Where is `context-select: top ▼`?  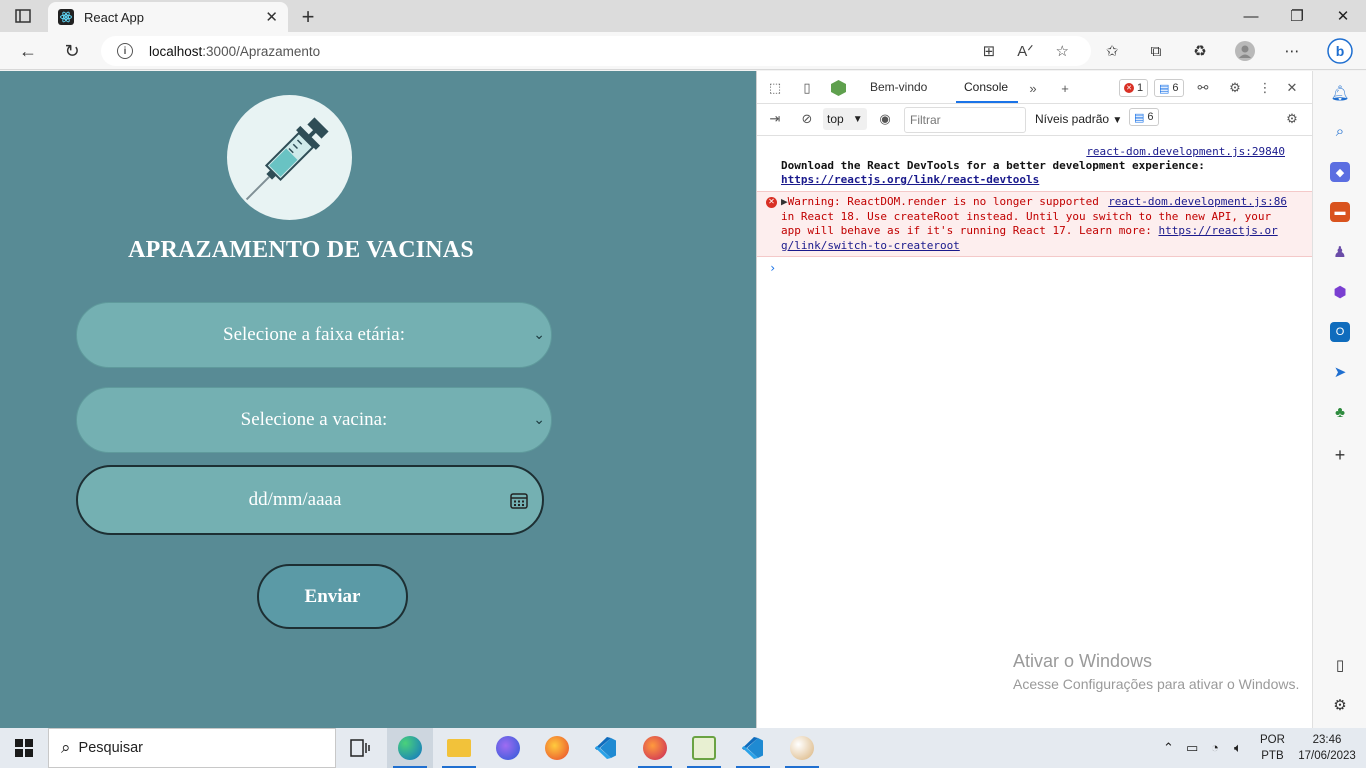 context-select: top ▼ is located at coordinates (845, 119).